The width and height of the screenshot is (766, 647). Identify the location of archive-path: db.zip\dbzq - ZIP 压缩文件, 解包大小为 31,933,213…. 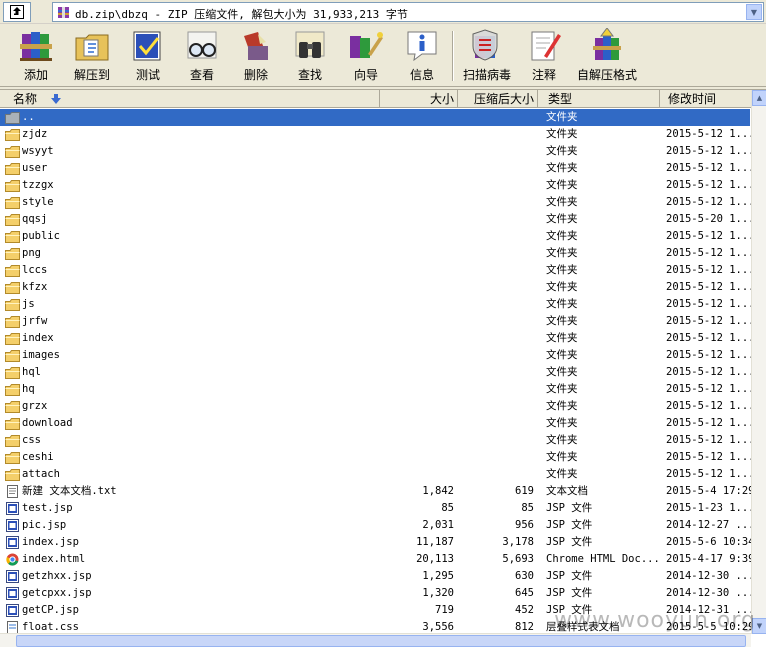
(241, 14).